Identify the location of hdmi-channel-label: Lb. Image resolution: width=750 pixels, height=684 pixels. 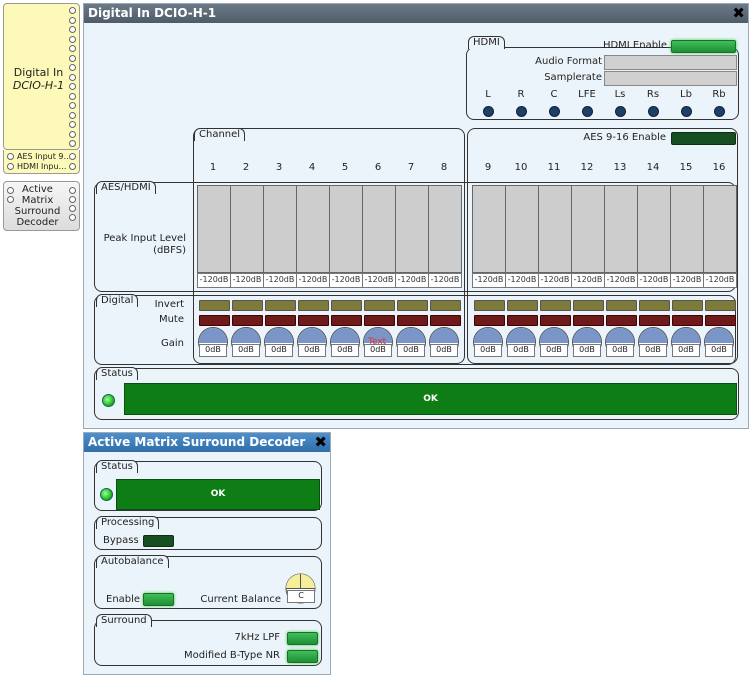
(686, 94).